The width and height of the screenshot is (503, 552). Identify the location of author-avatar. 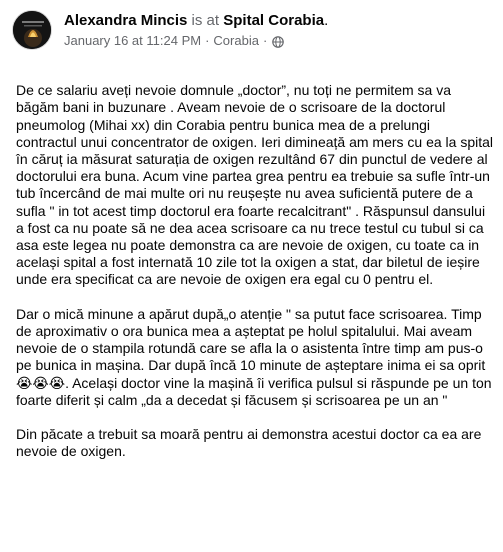
(32, 30).